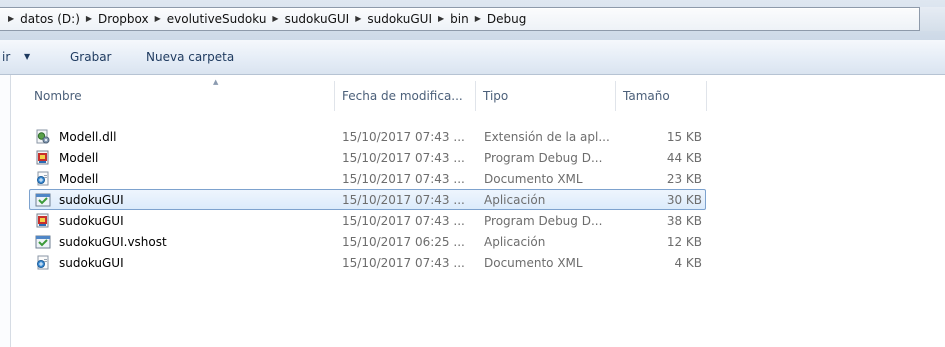  What do you see at coordinates (684, 200) in the screenshot?
I see `file-size: 30 KB` at bounding box center [684, 200].